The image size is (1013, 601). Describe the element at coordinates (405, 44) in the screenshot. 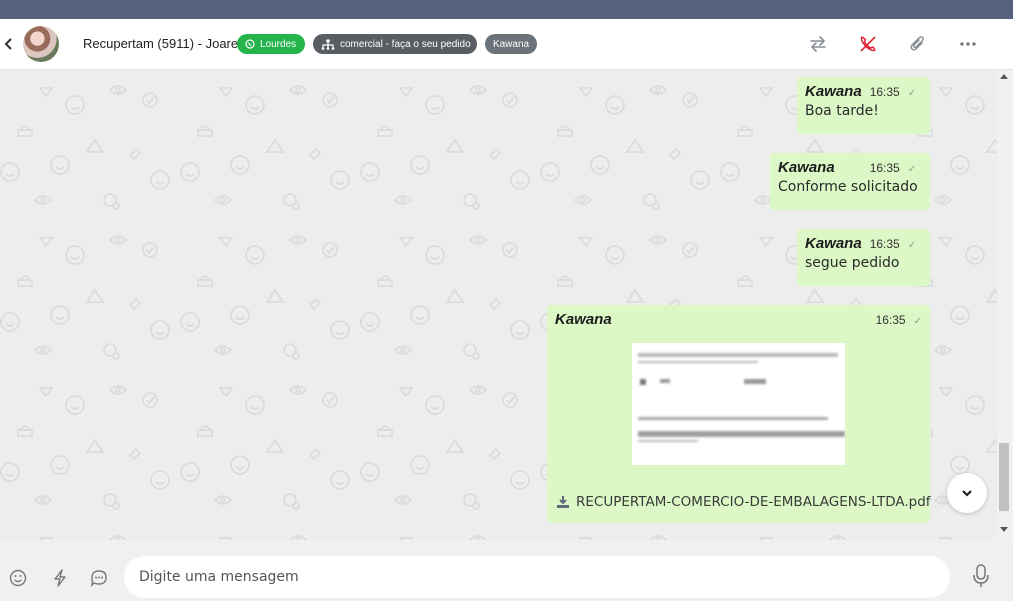

I see `tag-department-label: comercial - faça o seu pedido` at that location.